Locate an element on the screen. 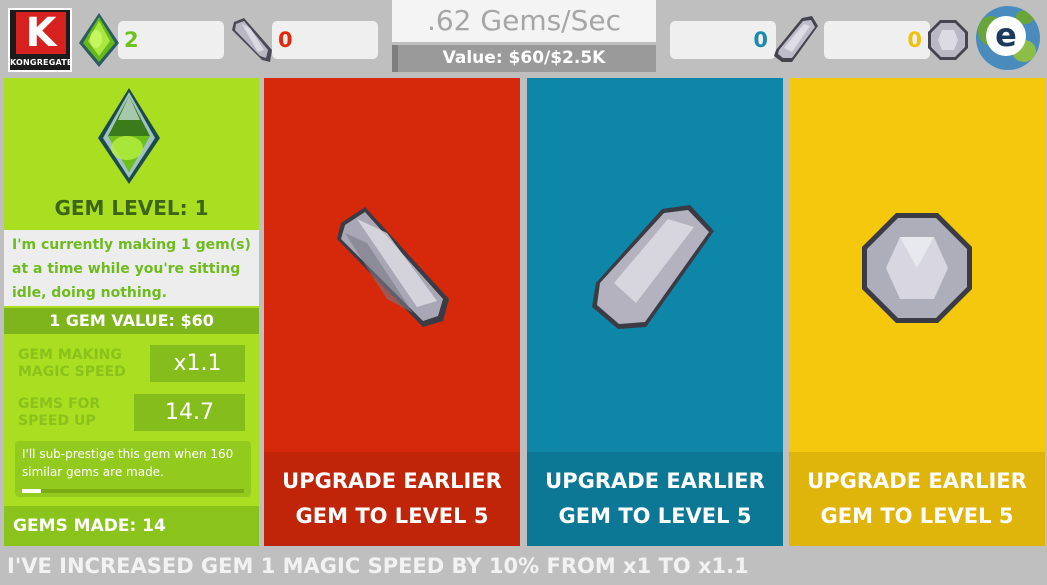 This screenshot has height=585, width=1047. red-upgrade-line1: UPGRADE EARLIER is located at coordinates (392, 481).